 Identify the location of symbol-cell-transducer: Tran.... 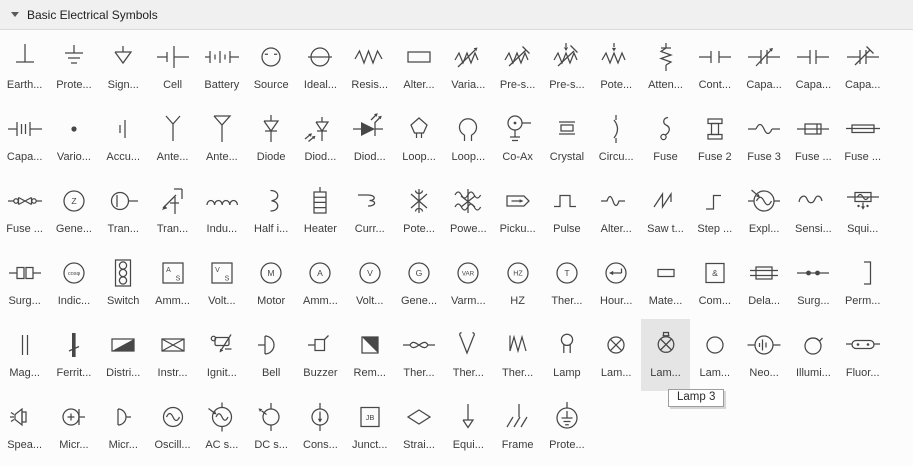
(123, 211).